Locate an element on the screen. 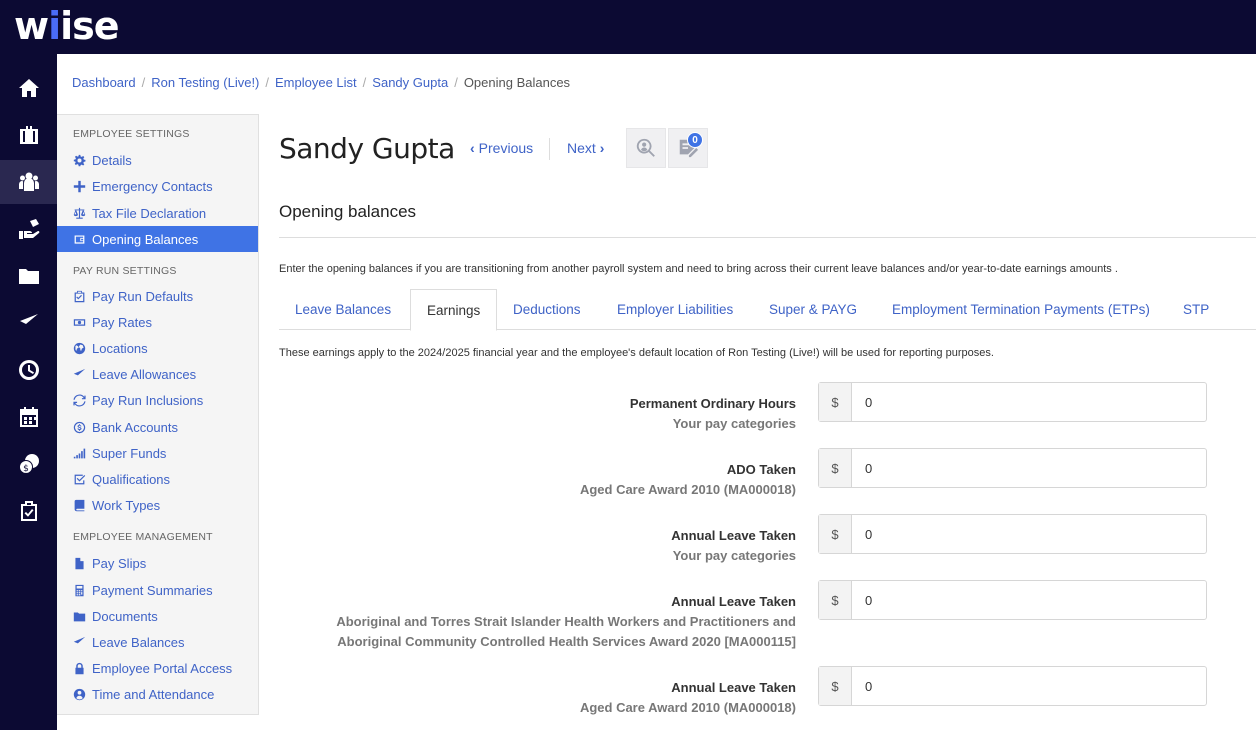 The width and height of the screenshot is (1256, 730). employee-lookup-button is located at coordinates (646, 148).